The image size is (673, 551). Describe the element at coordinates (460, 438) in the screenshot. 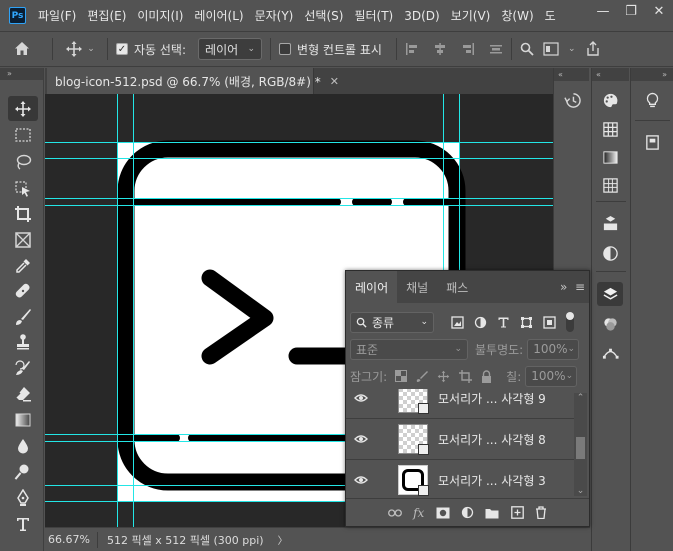

I see `layer-row: 모서리가 ... 사각형 8` at that location.